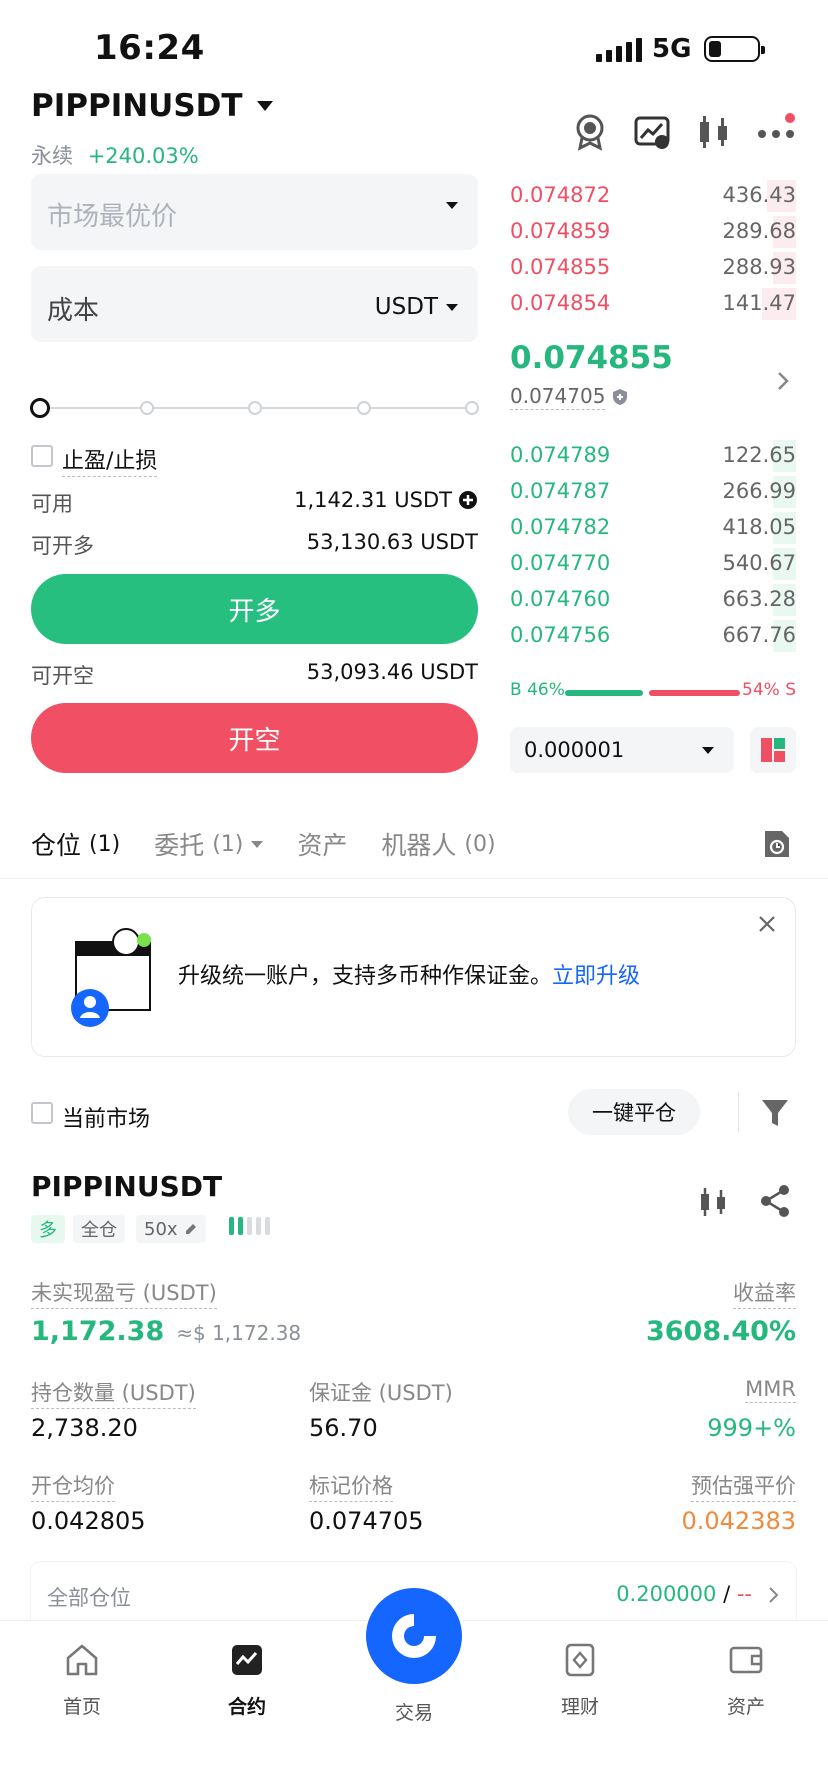 The width and height of the screenshot is (828, 1792). I want to click on tab-assets: 资产, so click(322, 844).